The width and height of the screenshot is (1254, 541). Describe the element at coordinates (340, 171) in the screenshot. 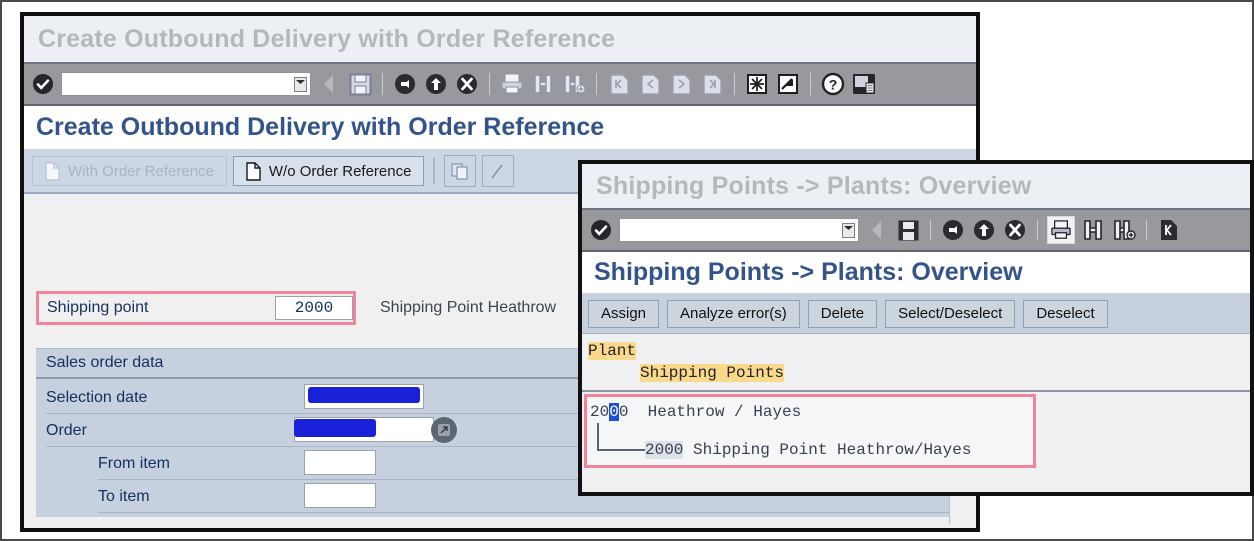

I see `tab-wo-order-reference-label: W/o Order Reference` at that location.